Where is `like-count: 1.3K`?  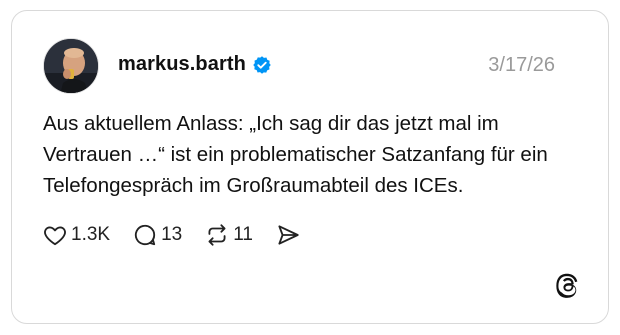 like-count: 1.3K is located at coordinates (91, 234).